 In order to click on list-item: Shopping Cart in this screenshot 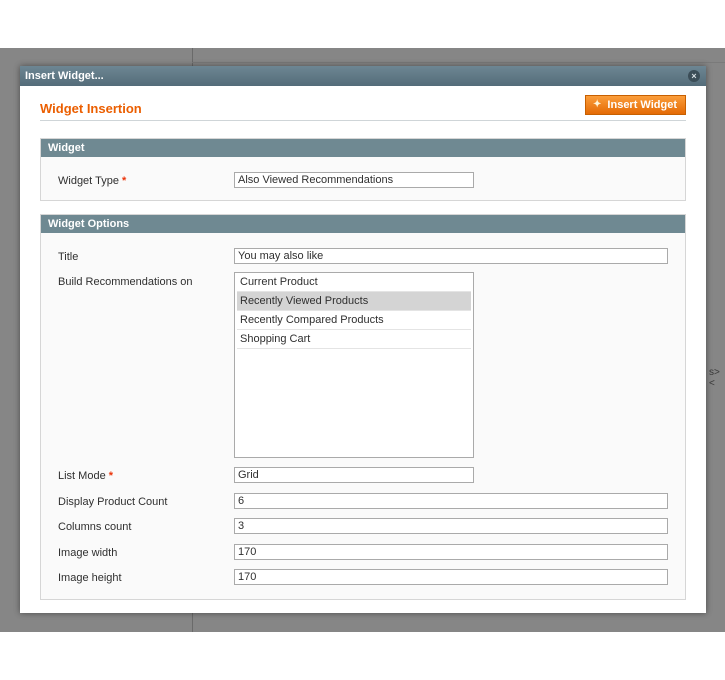, I will do `click(354, 339)`.